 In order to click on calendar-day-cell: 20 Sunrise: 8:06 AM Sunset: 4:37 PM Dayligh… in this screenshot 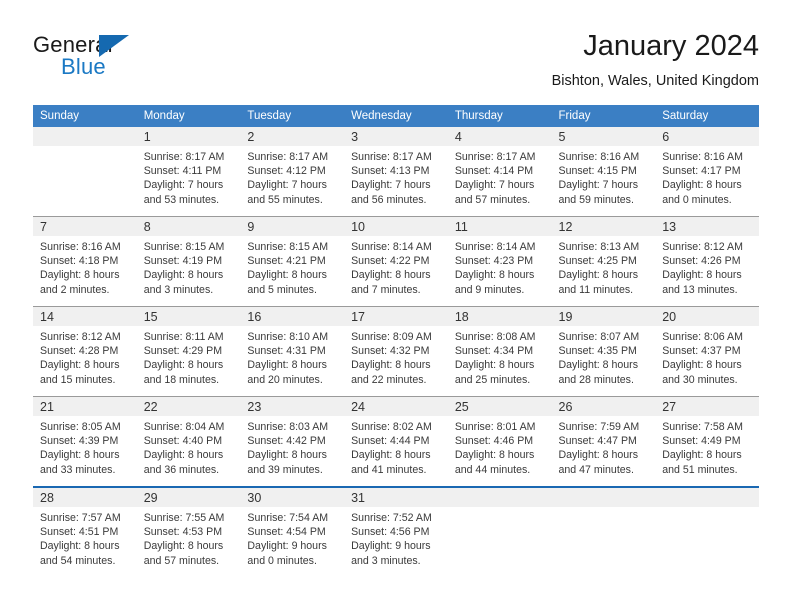, I will do `click(707, 351)`.